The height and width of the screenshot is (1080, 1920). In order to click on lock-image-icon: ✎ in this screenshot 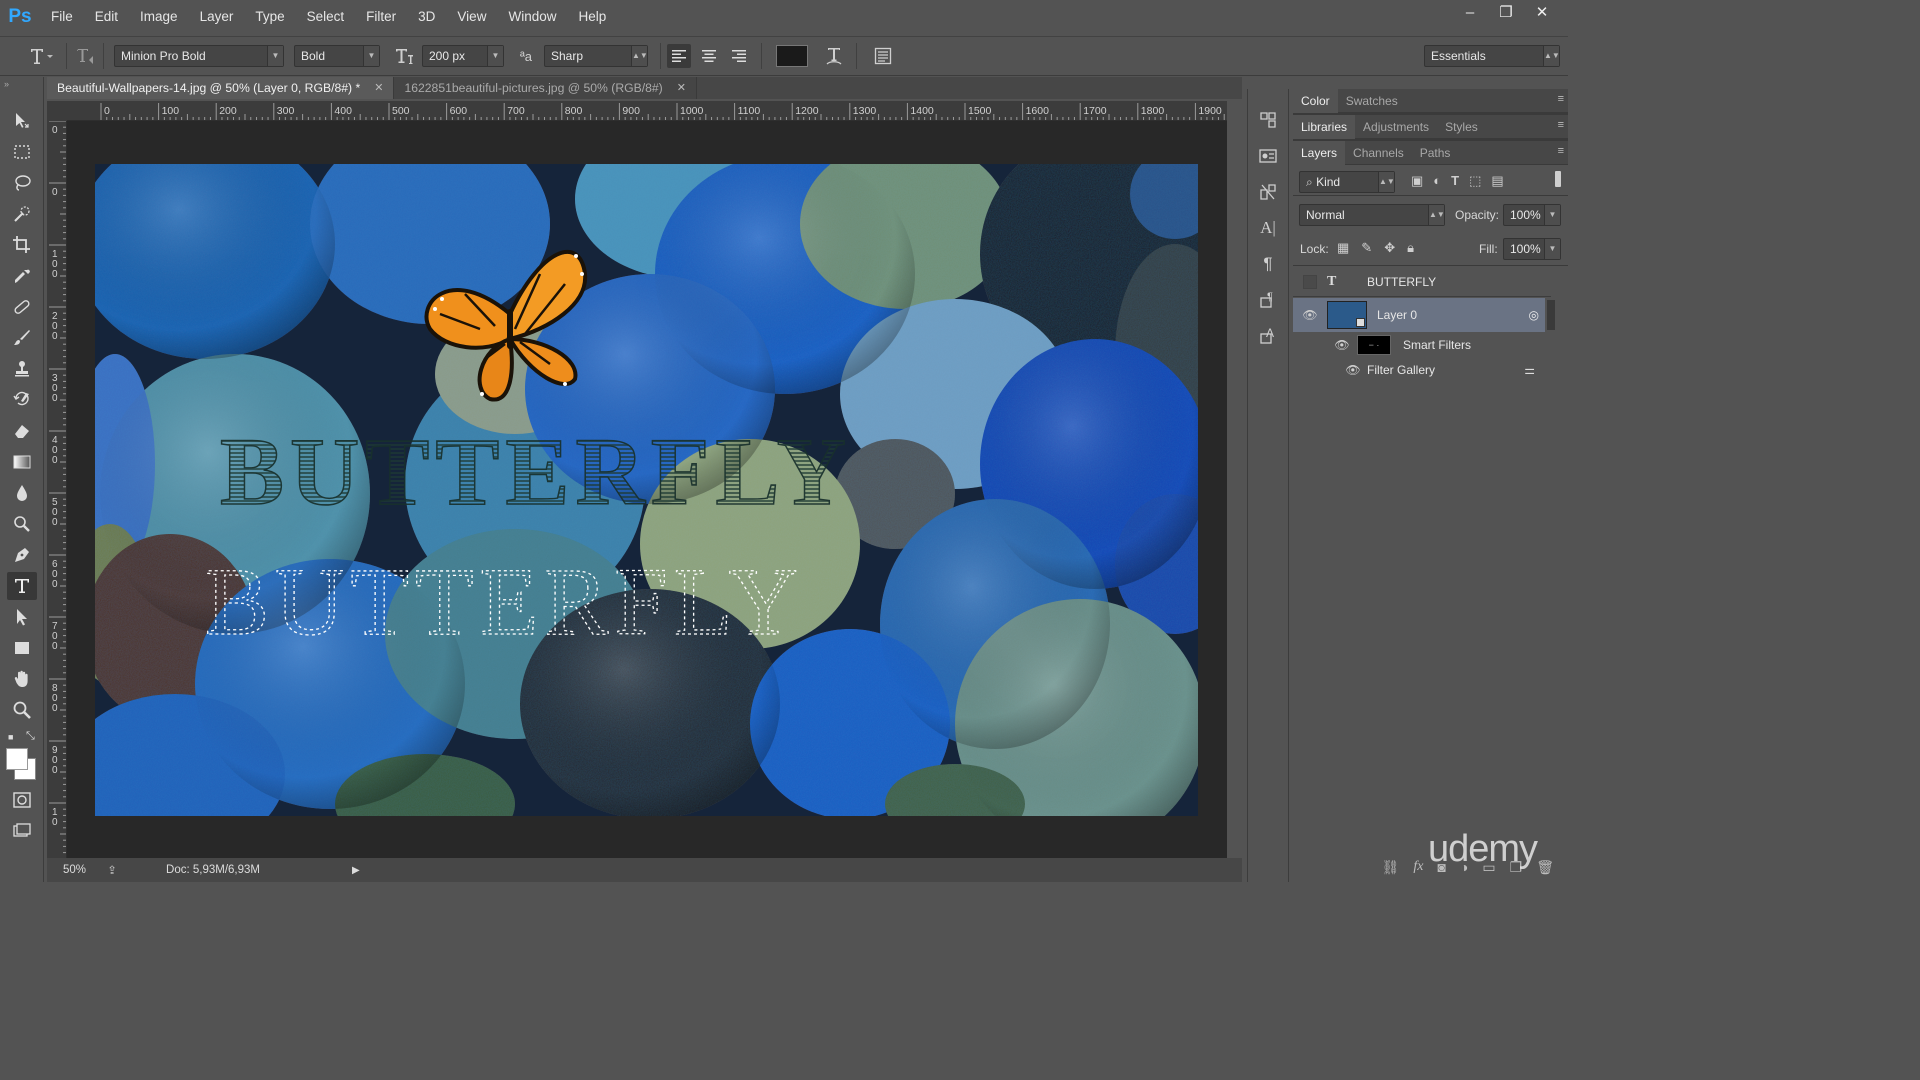, I will do `click(1366, 248)`.